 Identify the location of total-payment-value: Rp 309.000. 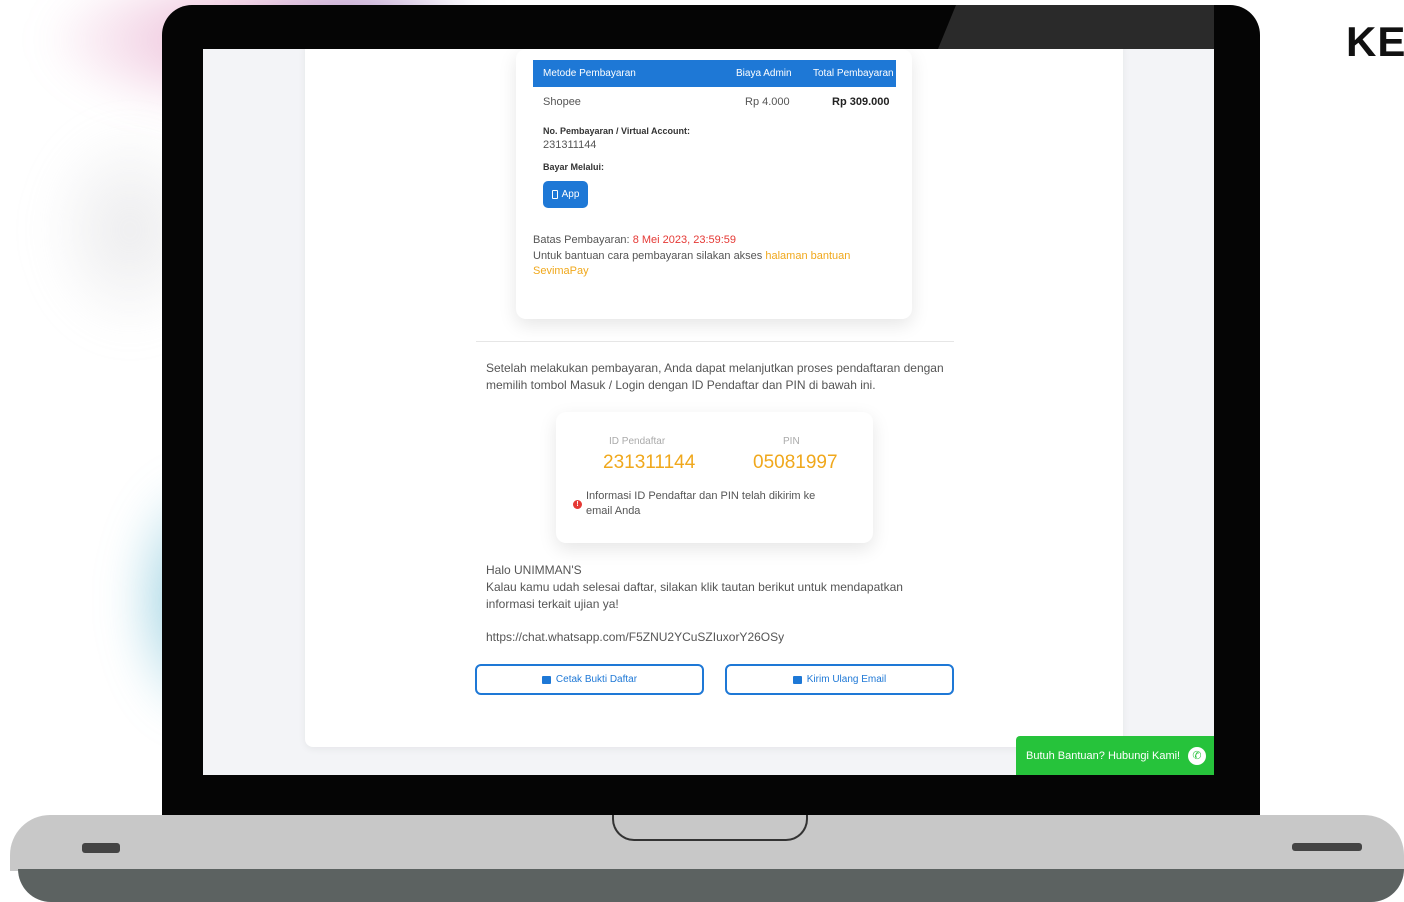
(861, 102).